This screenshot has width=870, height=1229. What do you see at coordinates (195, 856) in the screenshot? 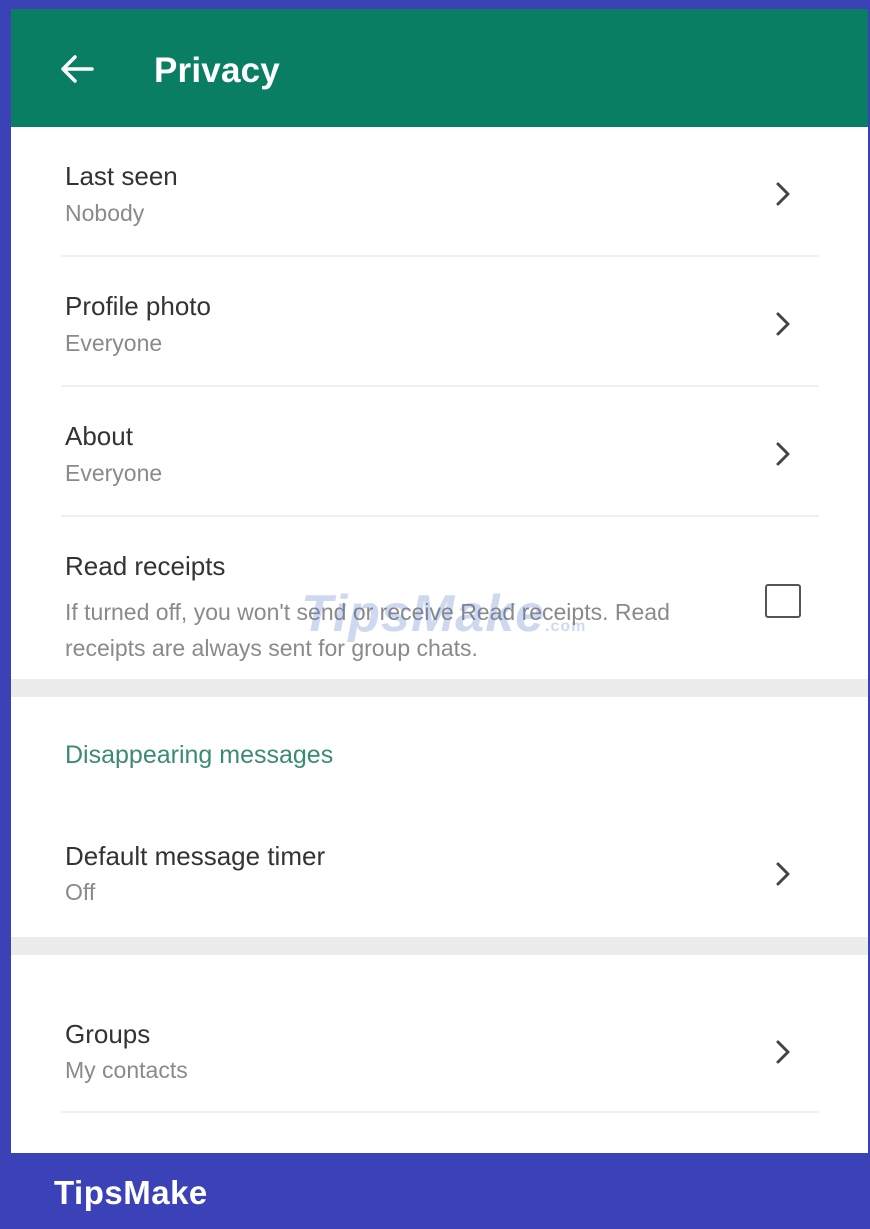
I see `setting-title: Default message timer` at bounding box center [195, 856].